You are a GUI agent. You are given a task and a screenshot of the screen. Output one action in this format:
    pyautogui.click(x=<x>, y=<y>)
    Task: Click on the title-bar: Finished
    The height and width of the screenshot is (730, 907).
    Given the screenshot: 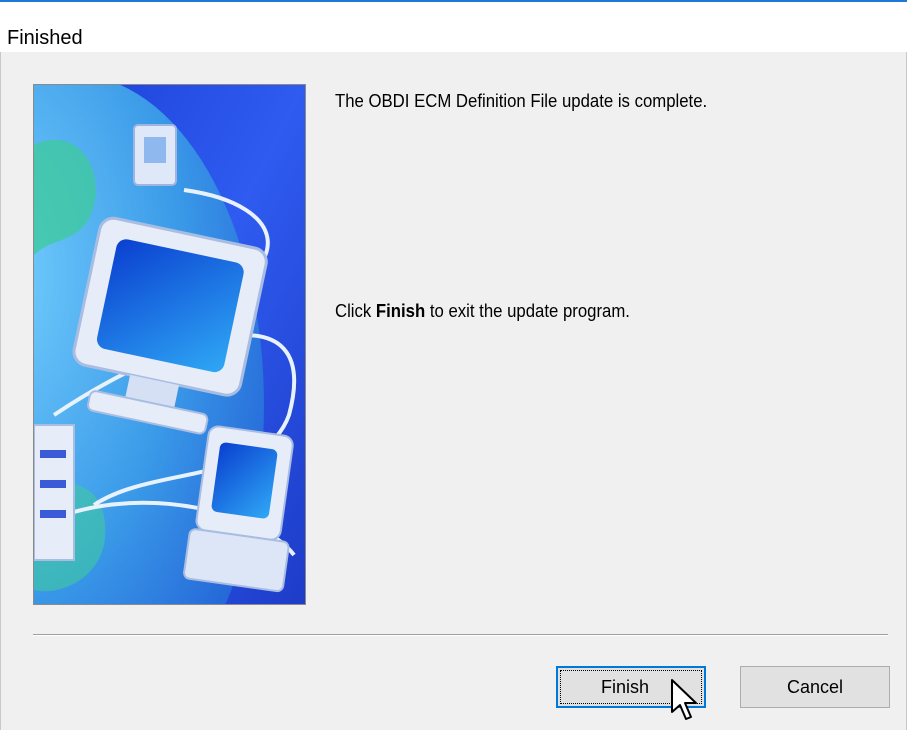 What is the action you would take?
    pyautogui.click(x=453, y=27)
    